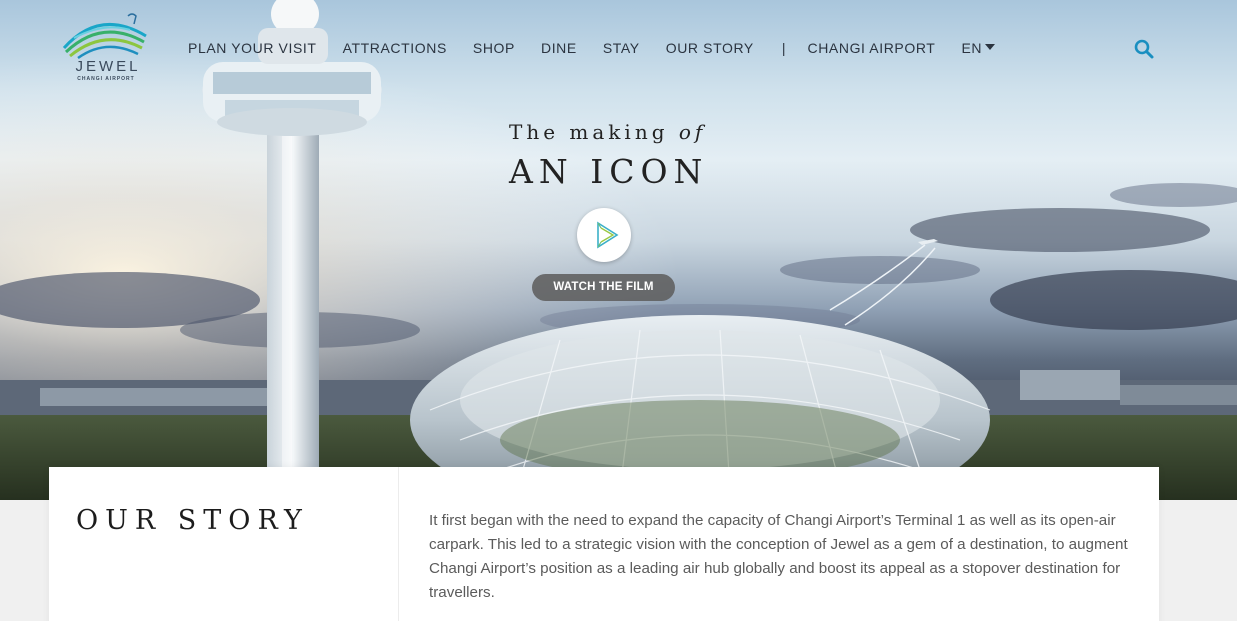 This screenshot has height=621, width=1237. I want to click on hero-subtitle-of: of, so click(692, 132).